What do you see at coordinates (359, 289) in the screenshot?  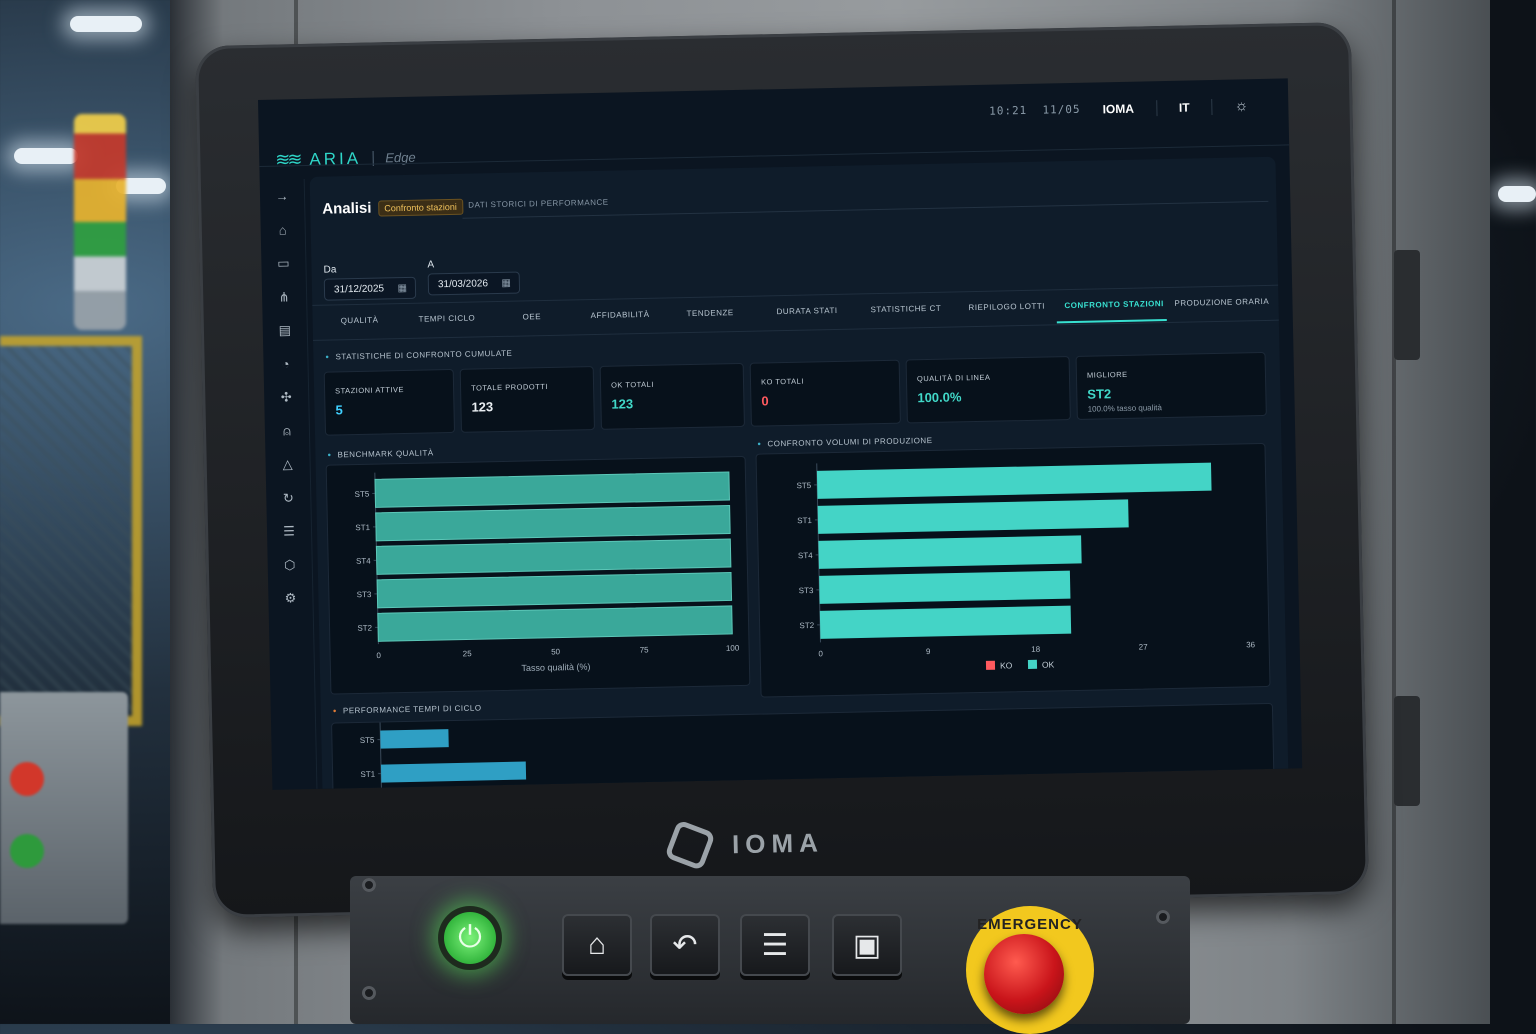 I see `from-date-value: 31/12/2025` at bounding box center [359, 289].